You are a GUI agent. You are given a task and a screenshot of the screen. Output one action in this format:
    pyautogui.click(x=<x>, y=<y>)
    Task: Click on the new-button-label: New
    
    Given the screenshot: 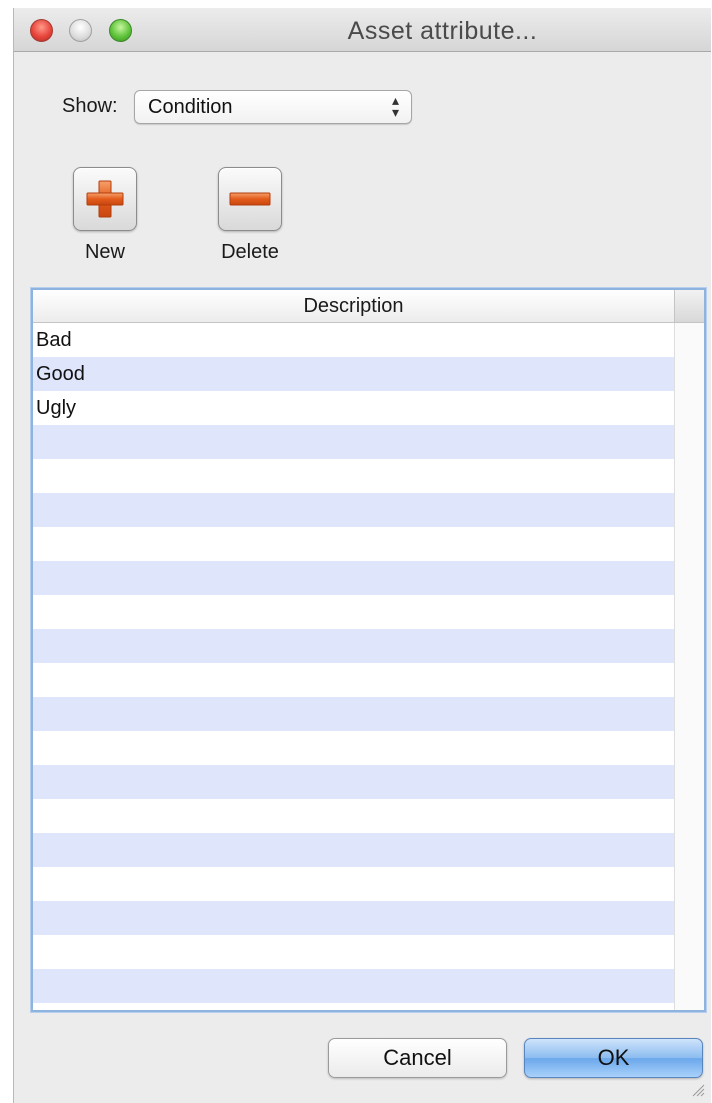 What is the action you would take?
    pyautogui.click(x=104, y=252)
    